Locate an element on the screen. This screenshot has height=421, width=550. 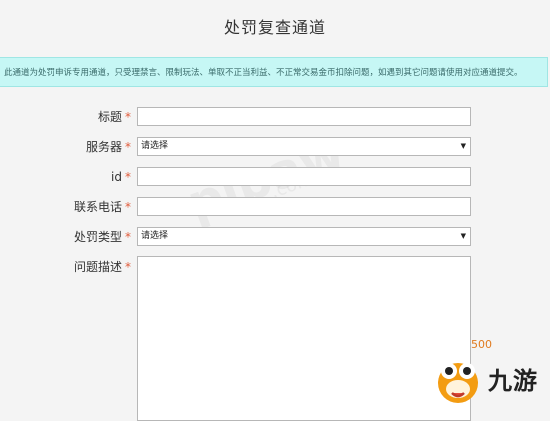
penalty-type-select-value: 请选择 is located at coordinates (155, 236).